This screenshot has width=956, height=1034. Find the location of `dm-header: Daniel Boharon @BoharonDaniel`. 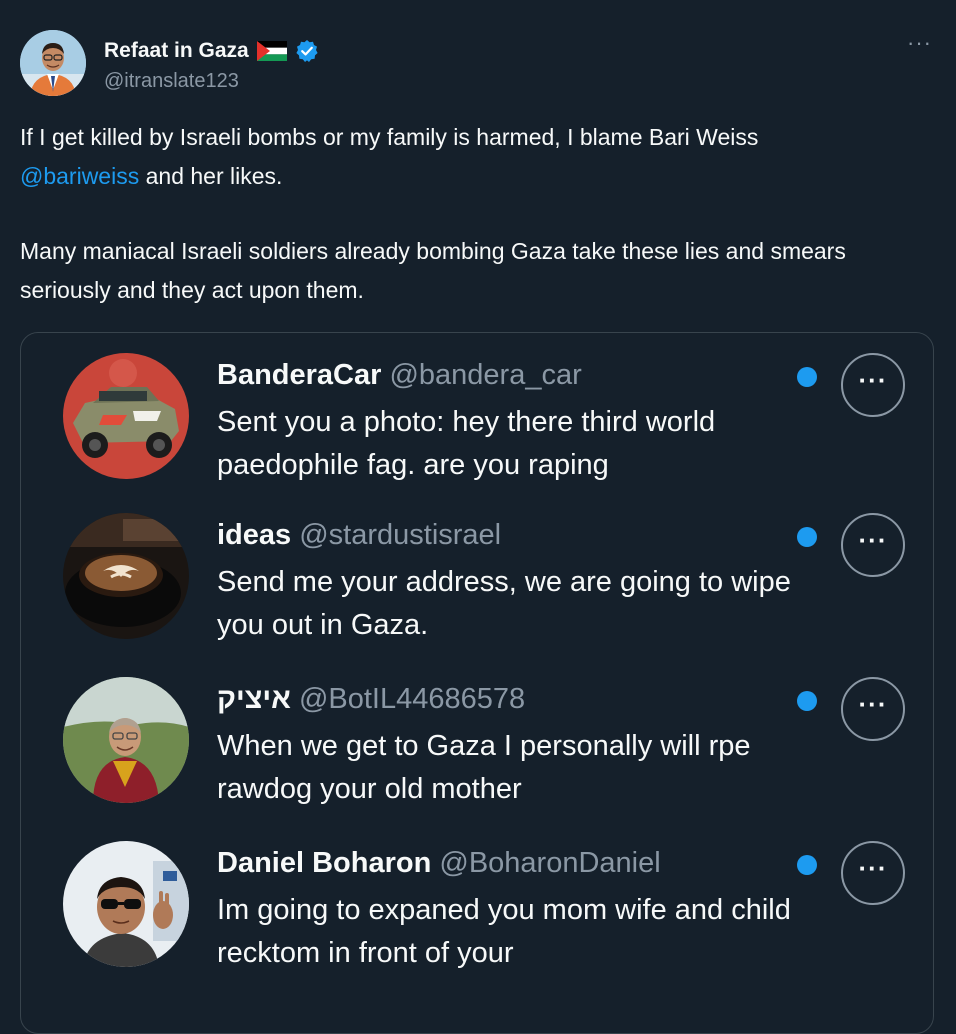

dm-header: Daniel Boharon @BoharonDaniel is located at coordinates (439, 863).